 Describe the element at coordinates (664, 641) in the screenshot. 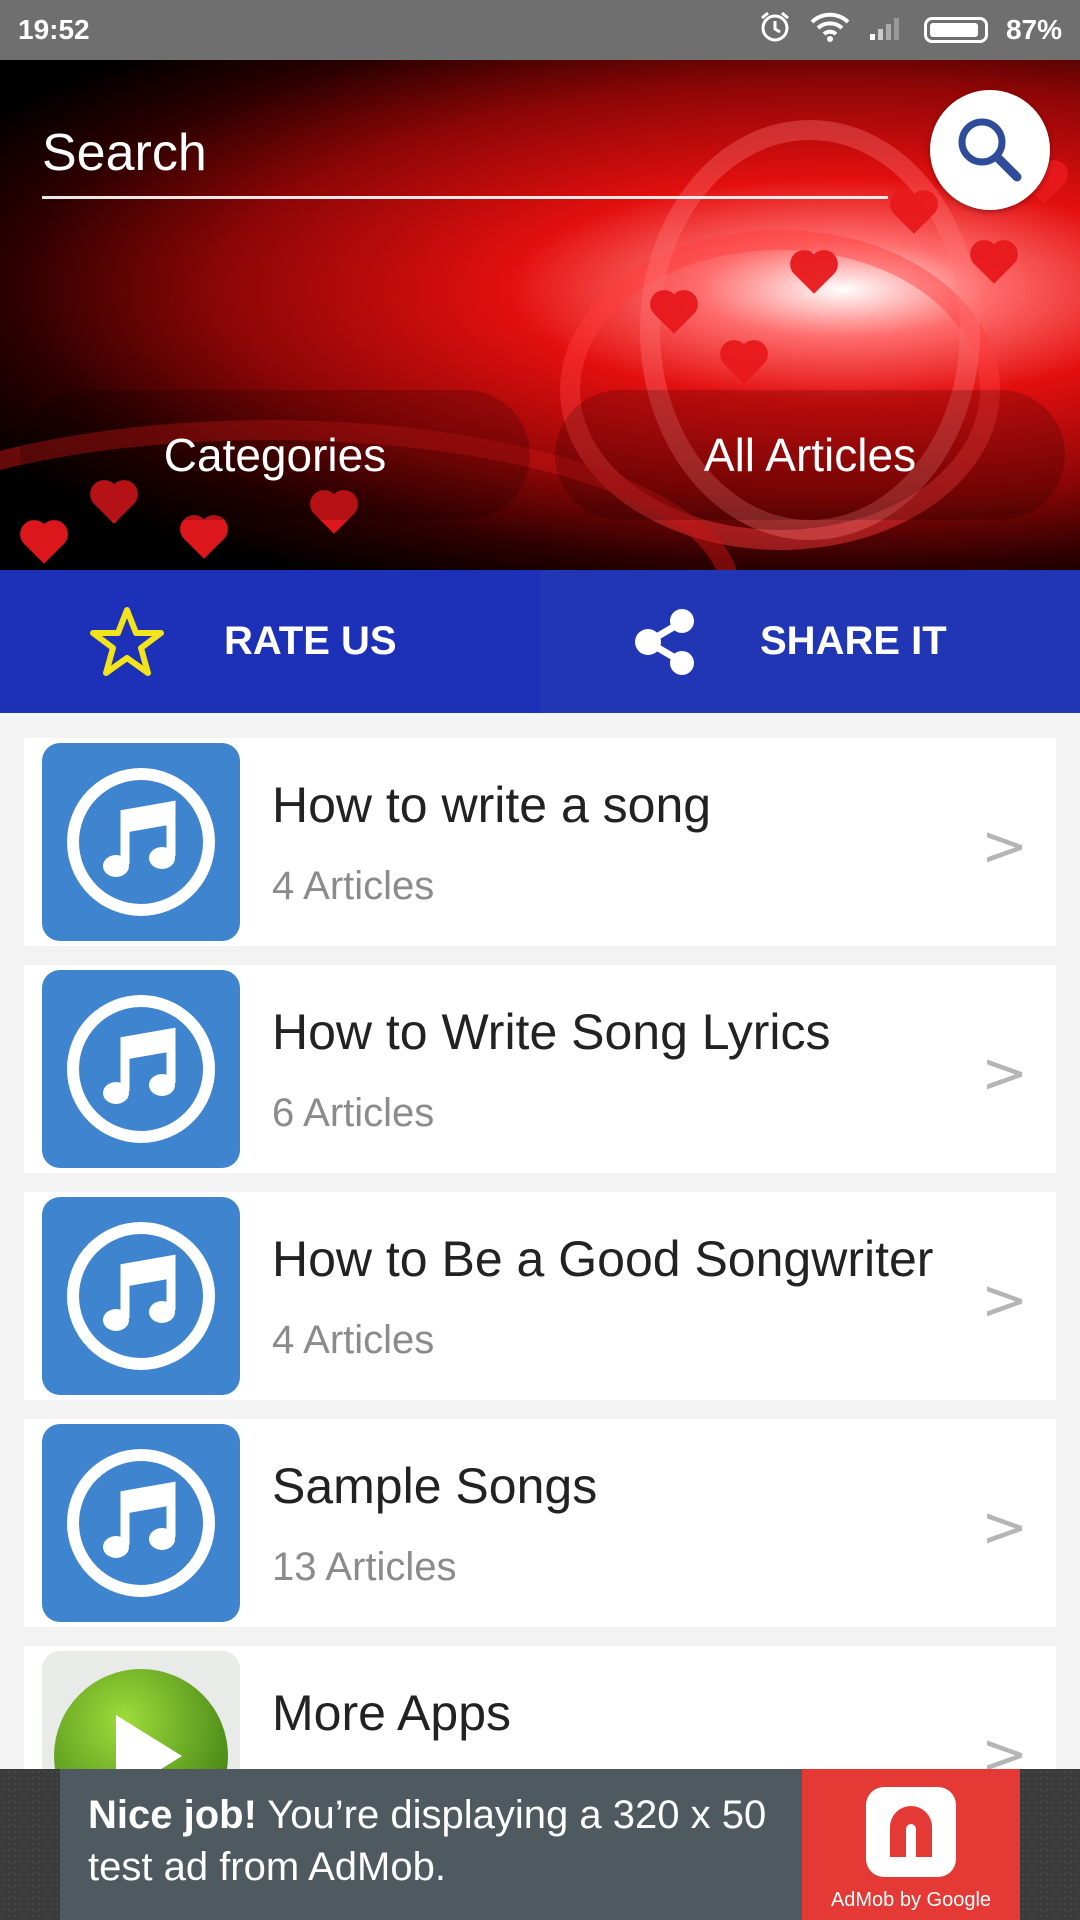

I see `share-icon` at that location.